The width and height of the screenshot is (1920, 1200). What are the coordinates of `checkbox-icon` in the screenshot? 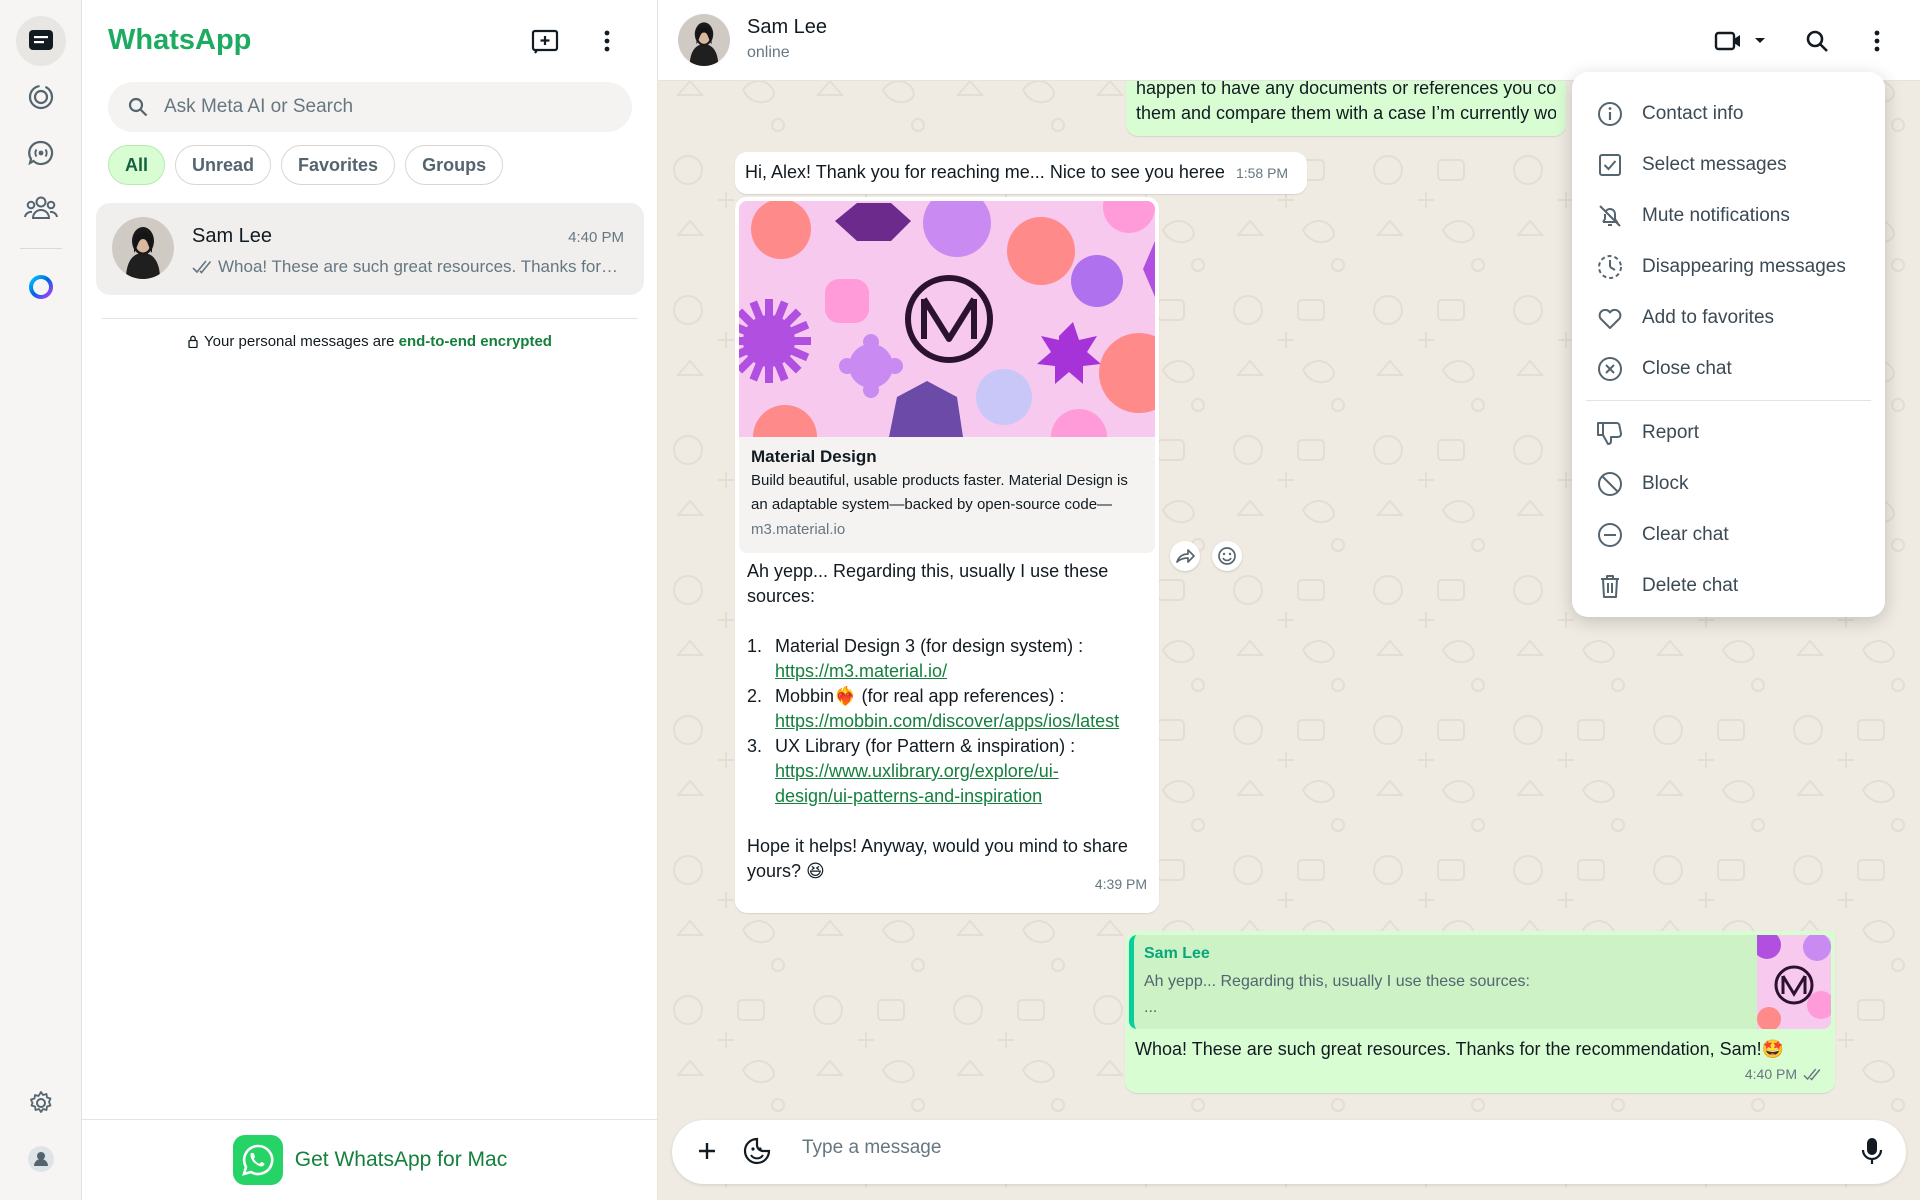 It's located at (1610, 164).